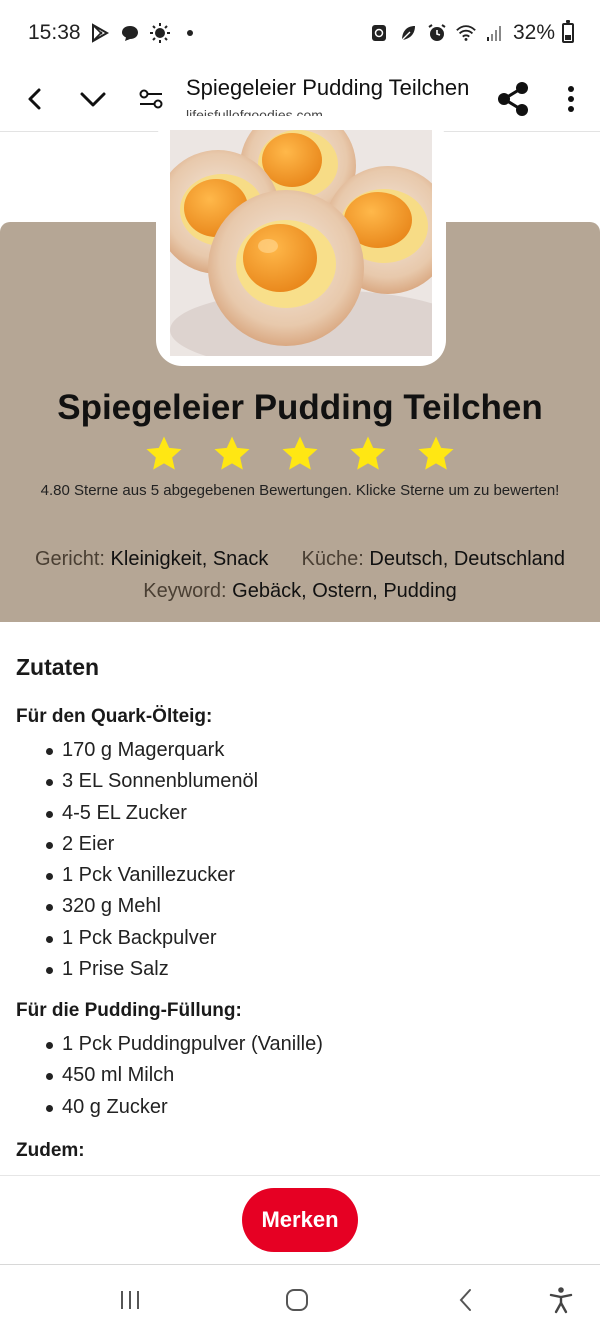 Image resolution: width=600 pixels, height=1332 pixels. I want to click on back-button, so click(35, 99).